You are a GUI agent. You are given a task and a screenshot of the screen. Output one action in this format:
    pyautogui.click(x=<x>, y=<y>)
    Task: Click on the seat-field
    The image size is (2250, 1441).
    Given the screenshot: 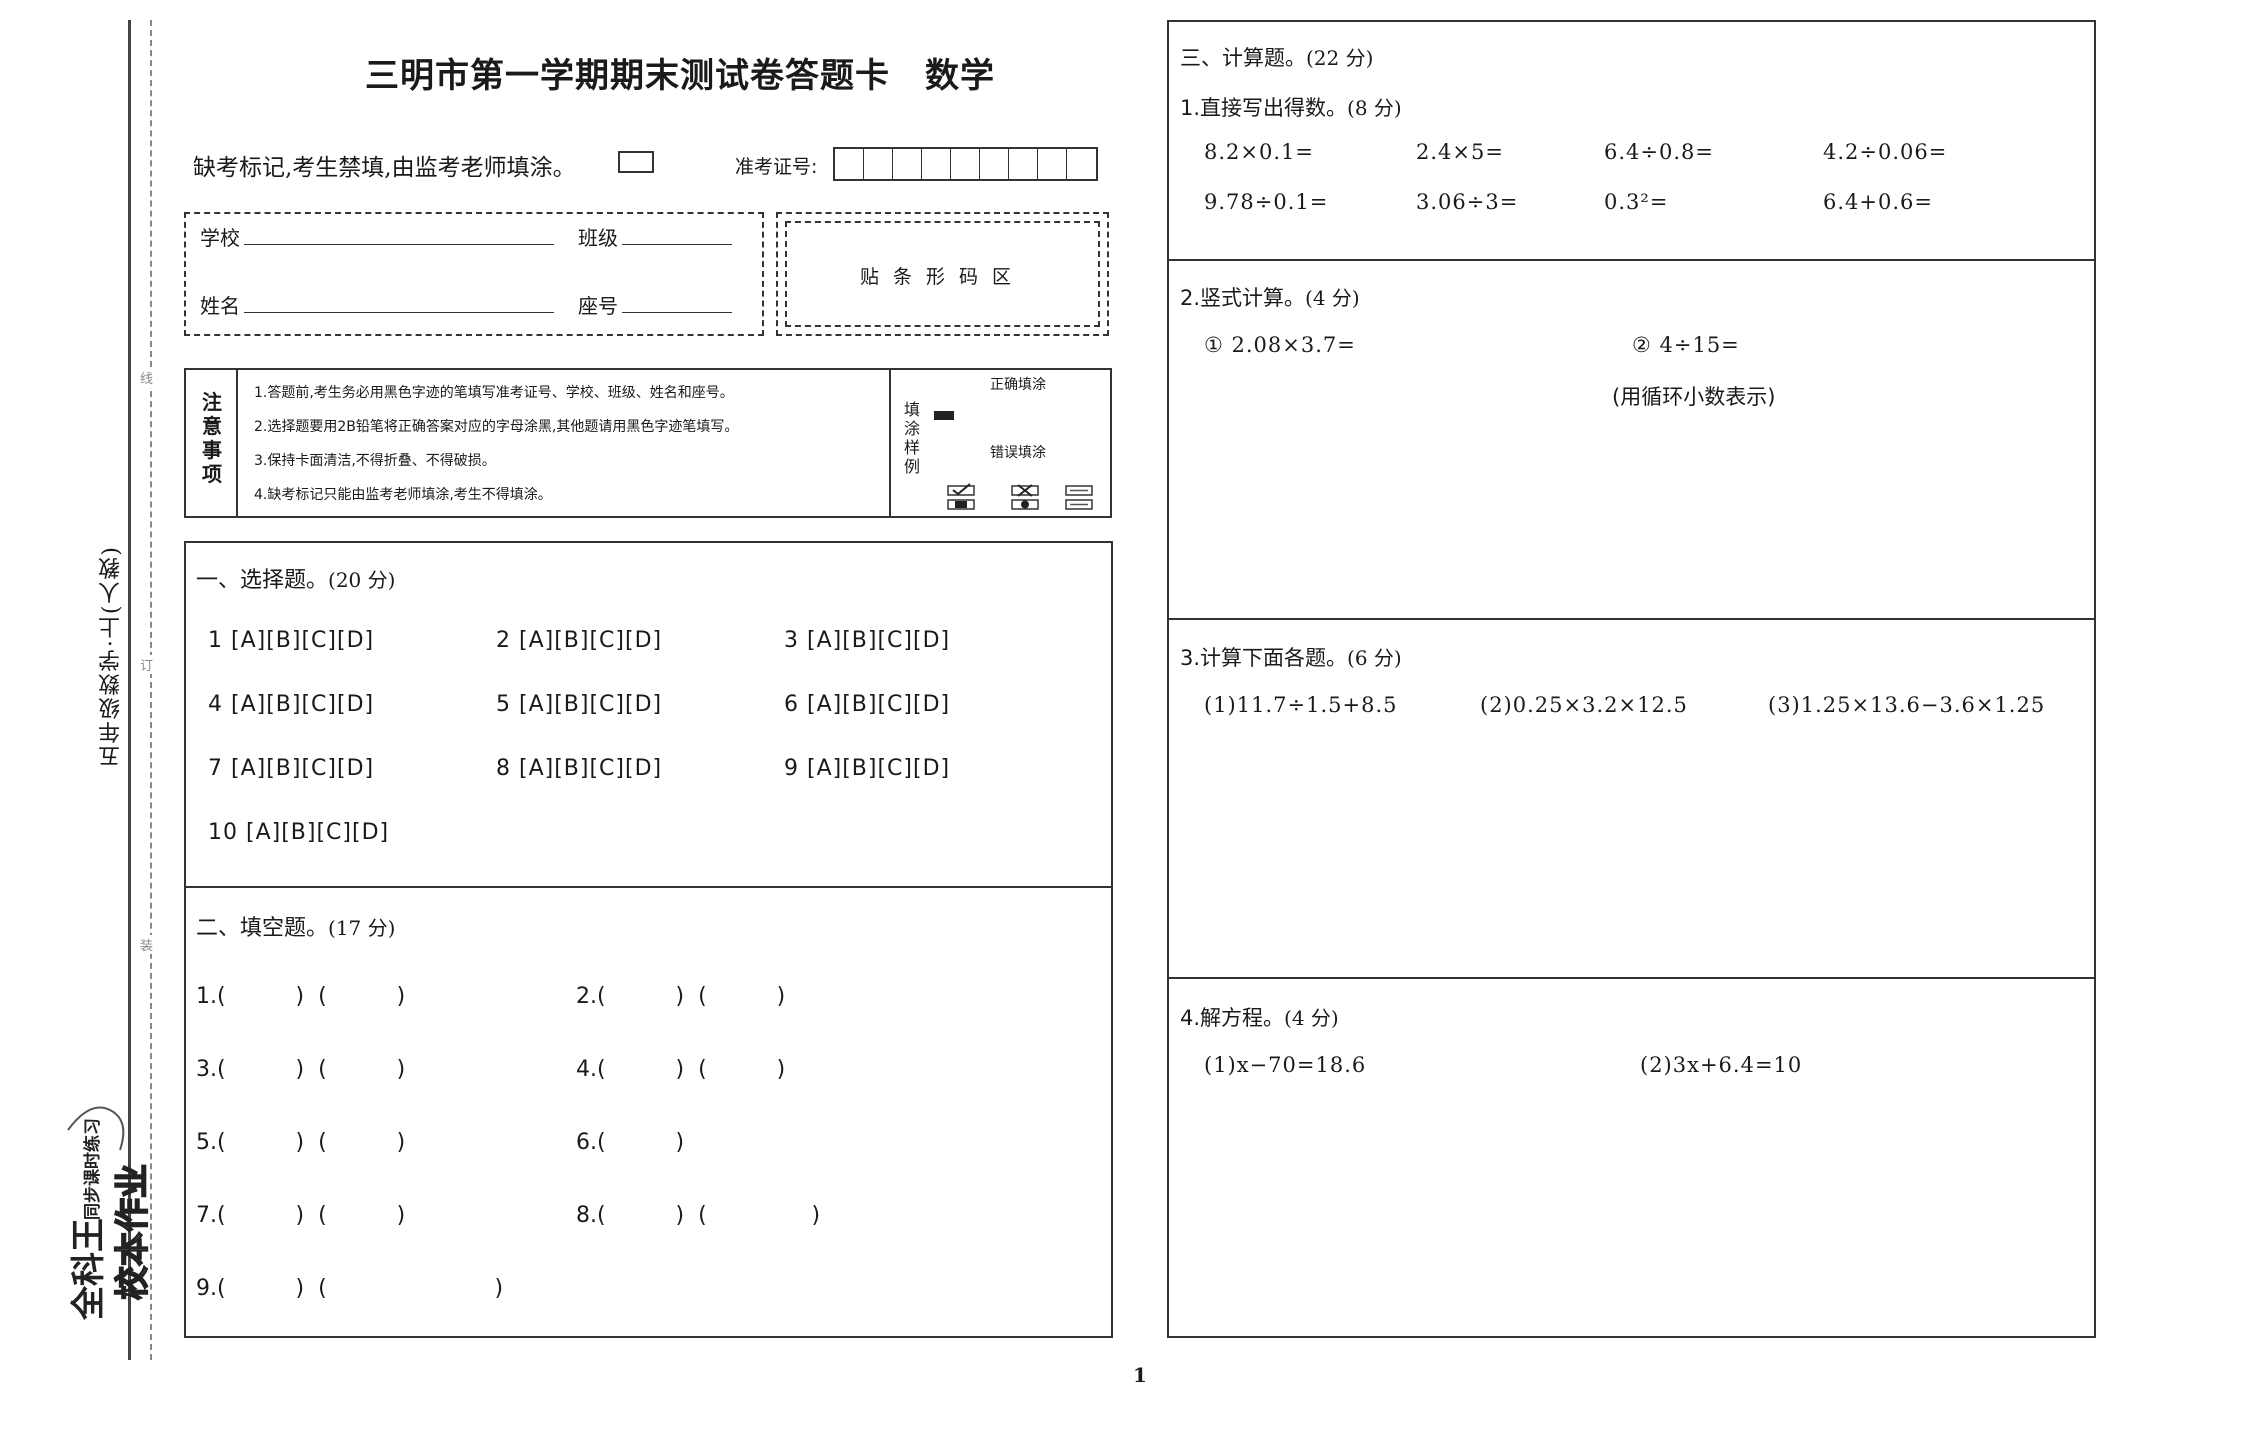 What is the action you would take?
    pyautogui.click(x=677, y=312)
    